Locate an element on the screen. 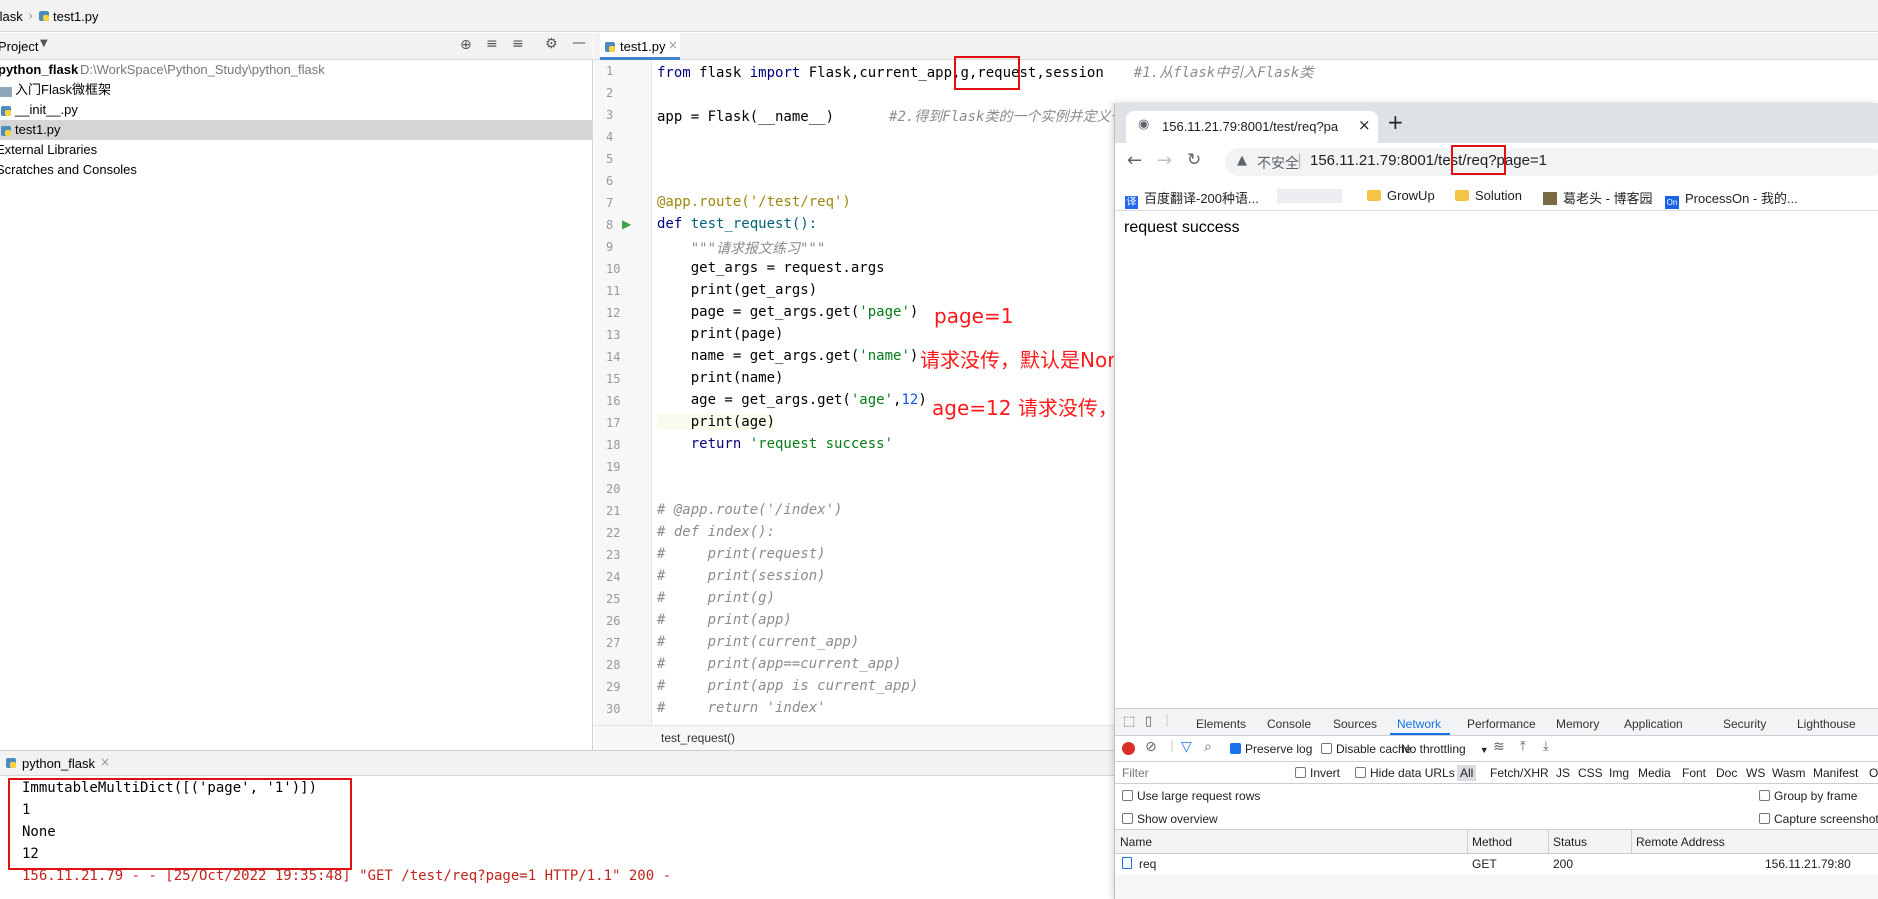 This screenshot has height=899, width=1878. new-tab-icon: + is located at coordinates (1395, 122).